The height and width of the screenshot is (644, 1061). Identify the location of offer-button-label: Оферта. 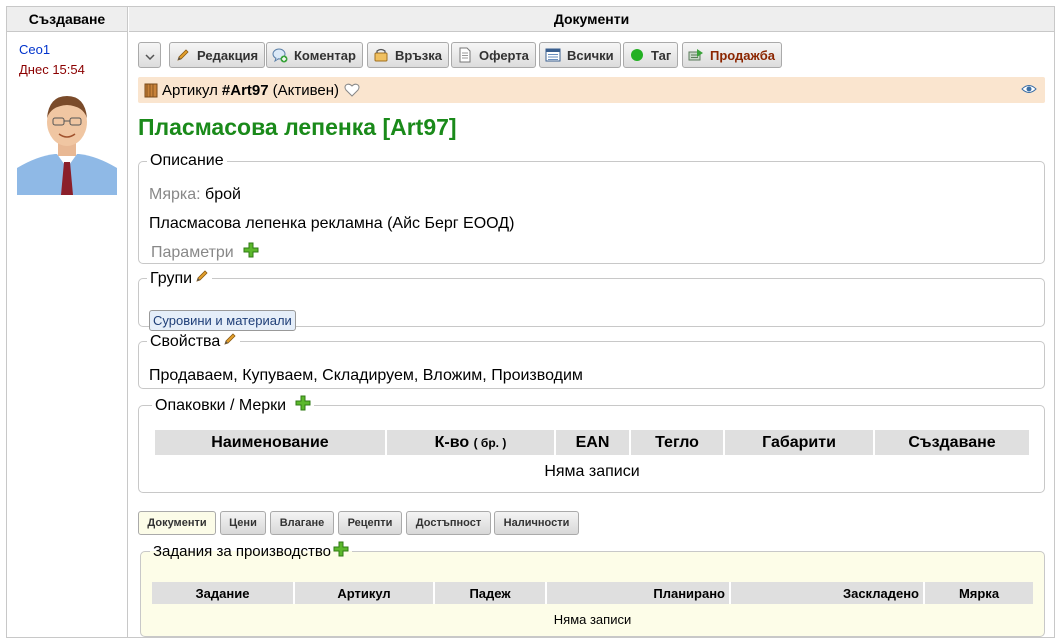
(504, 55).